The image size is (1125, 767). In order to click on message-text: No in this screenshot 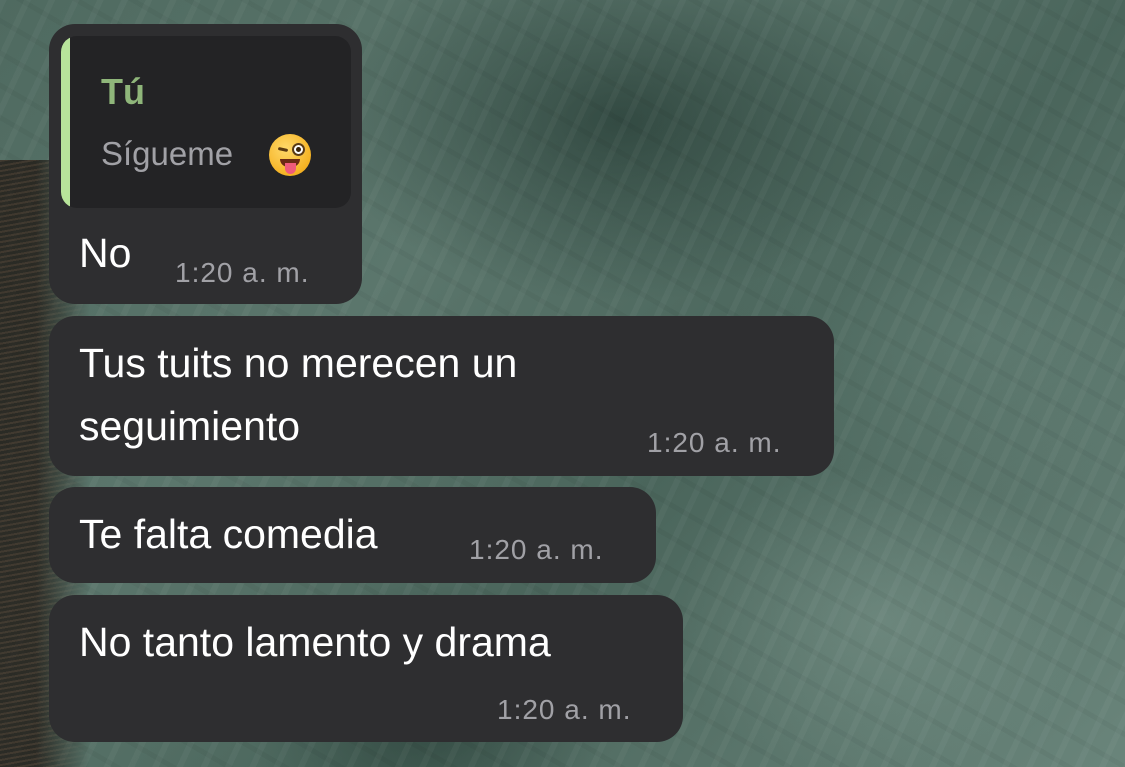, I will do `click(105, 253)`.